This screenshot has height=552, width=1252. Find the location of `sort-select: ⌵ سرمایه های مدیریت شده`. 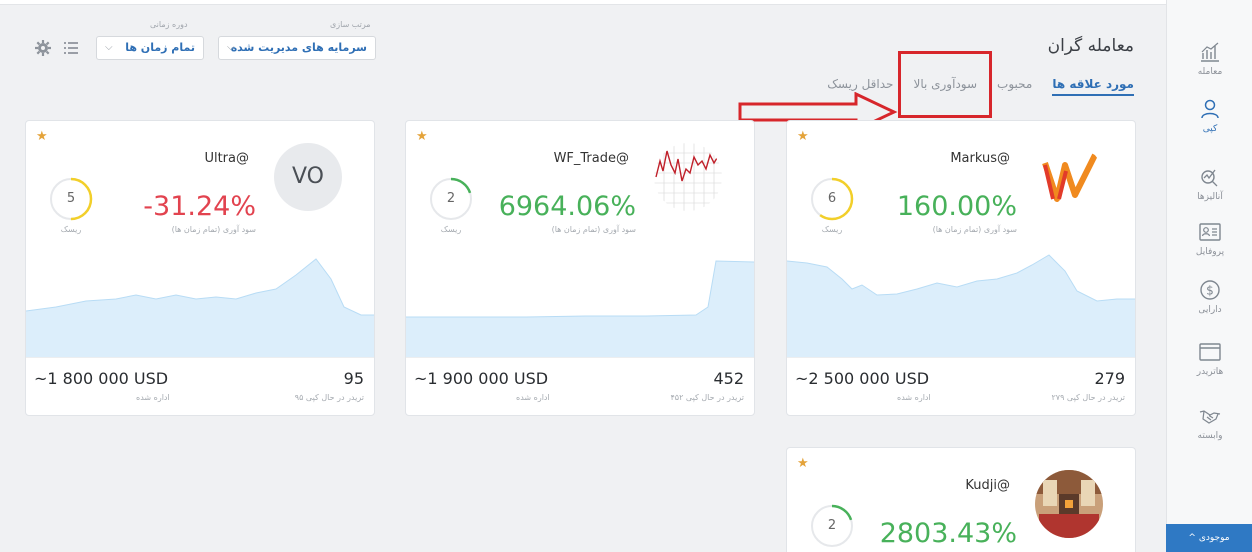

sort-select: ⌵ سرمایه های مدیریت شده is located at coordinates (297, 48).